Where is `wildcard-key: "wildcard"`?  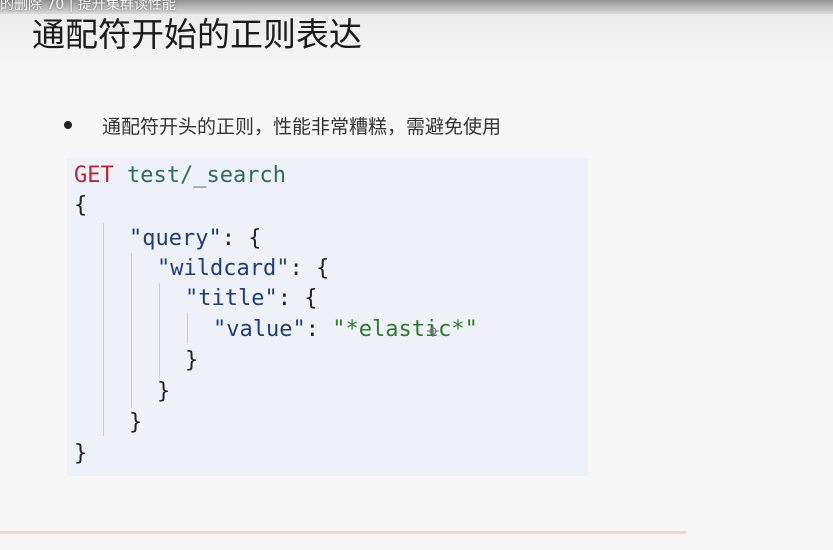
wildcard-key: "wildcard" is located at coordinates (223, 268).